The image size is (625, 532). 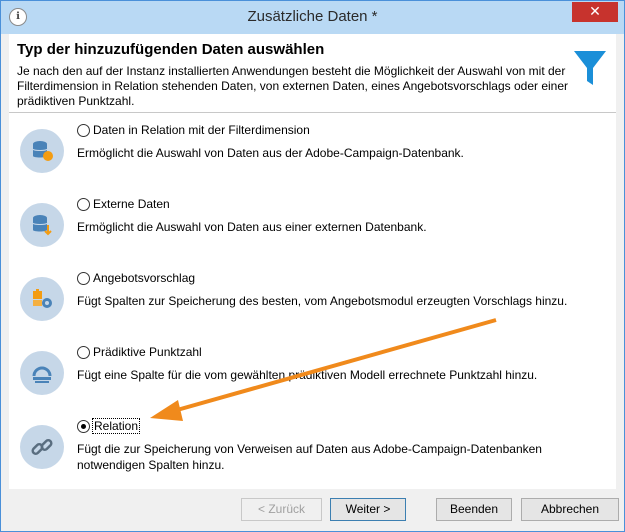 What do you see at coordinates (42, 299) in the screenshot?
I see `offer-gear-icon` at bounding box center [42, 299].